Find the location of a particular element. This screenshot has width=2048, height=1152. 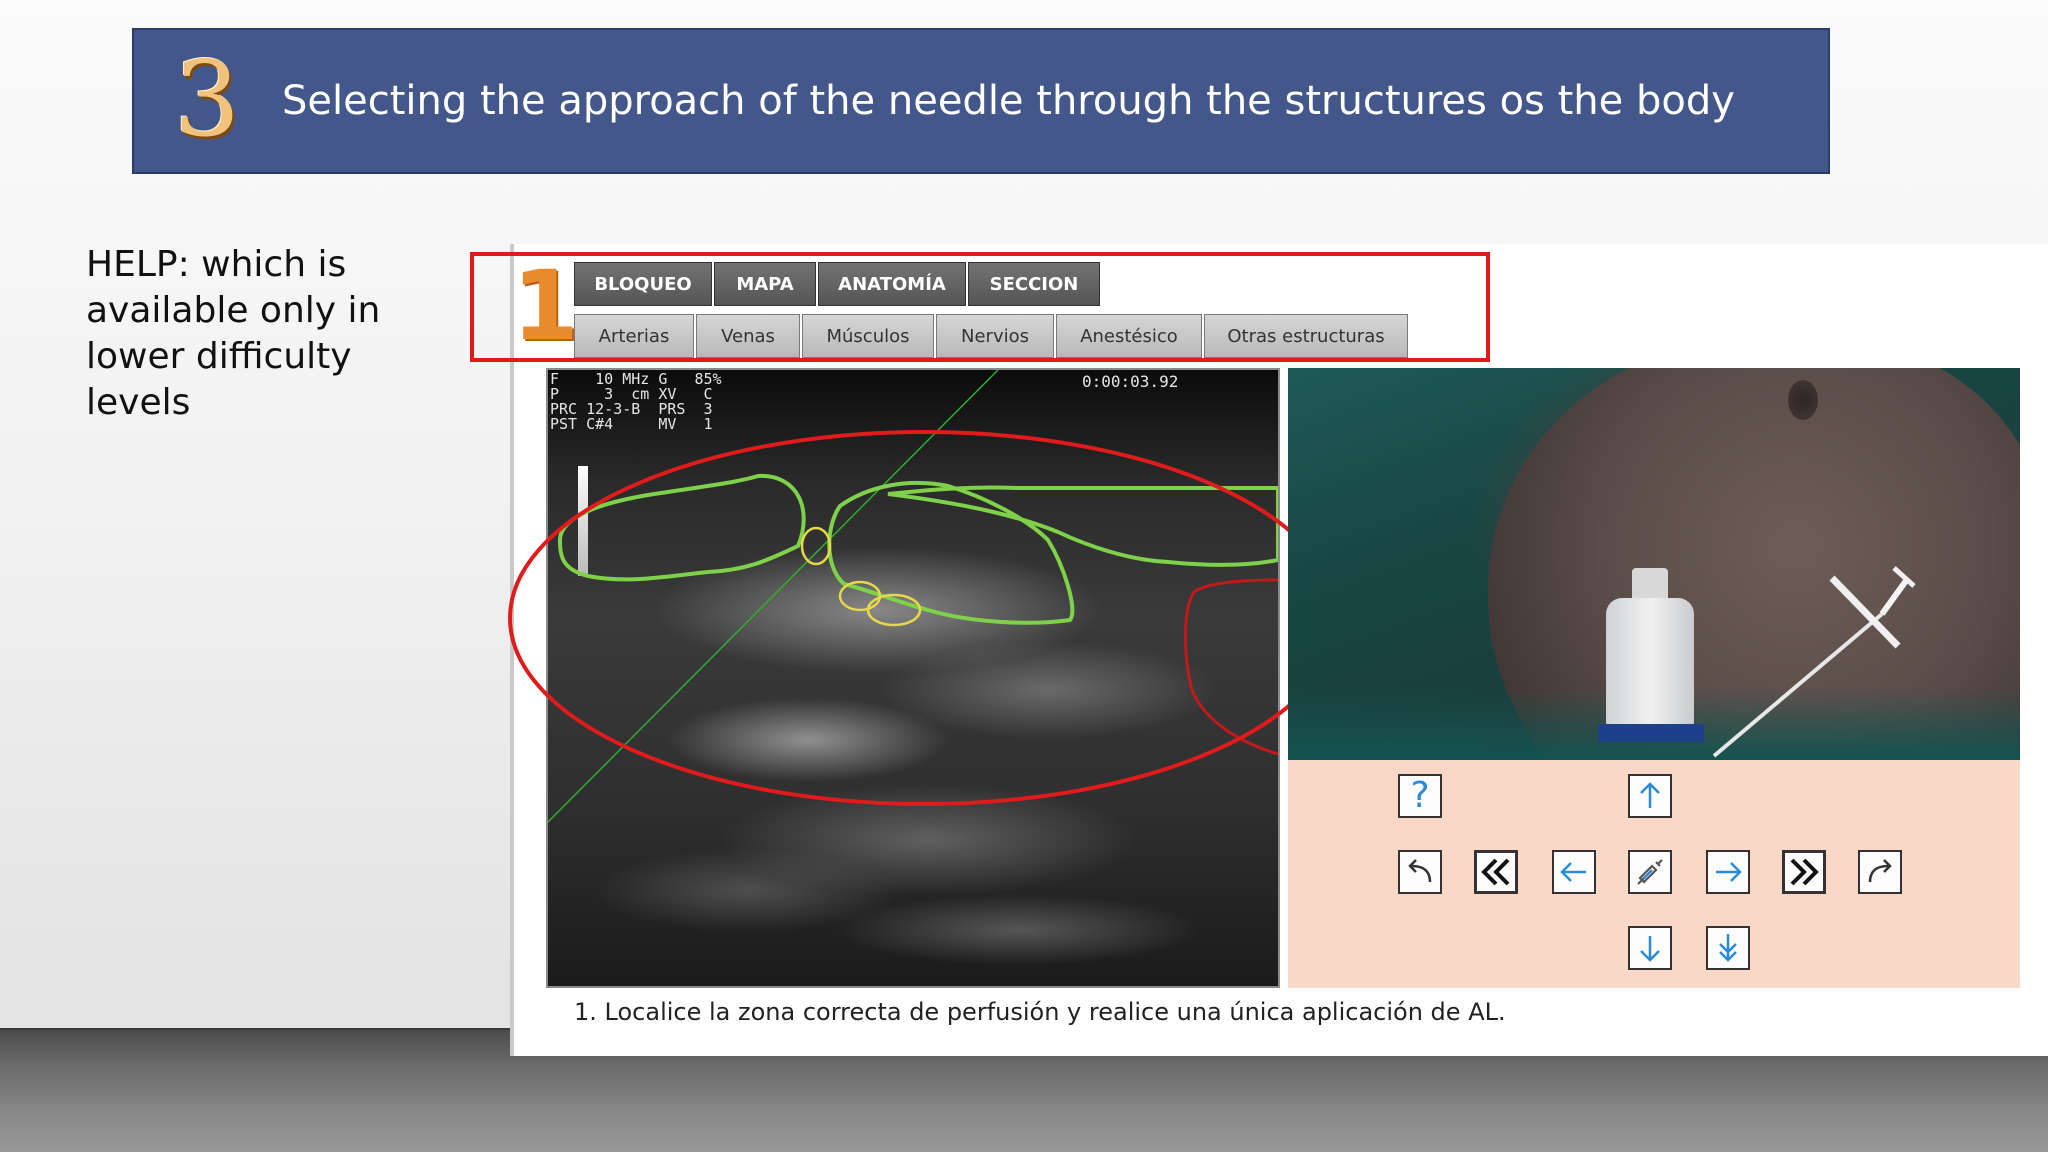

needle-graphic is located at coordinates (1814, 662).